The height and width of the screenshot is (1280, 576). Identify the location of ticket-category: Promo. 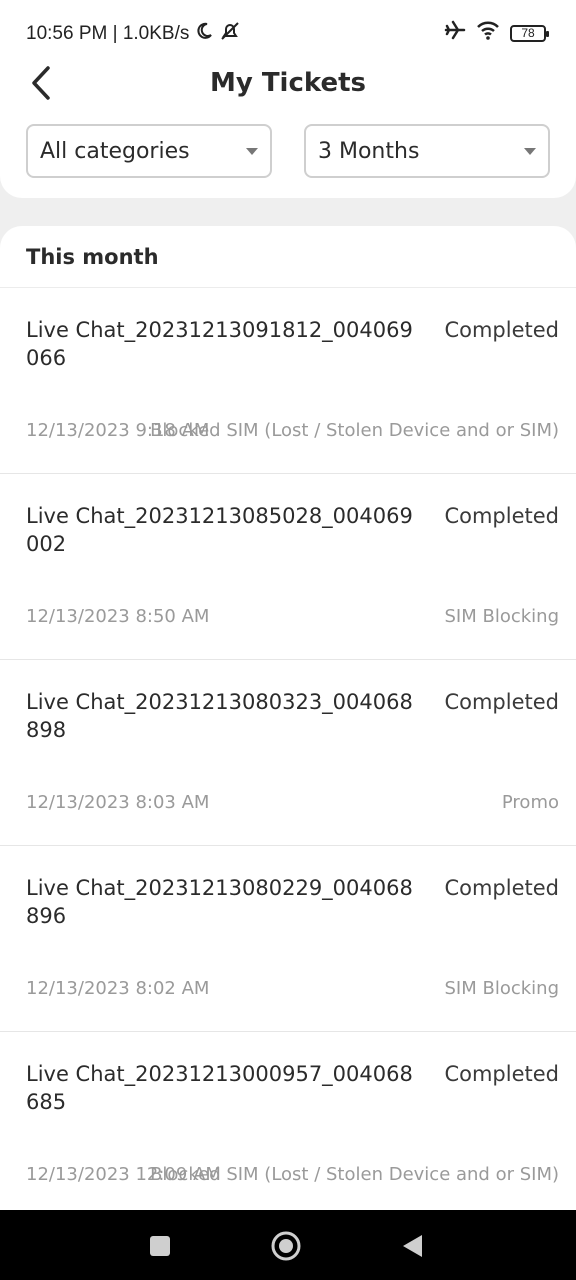
(530, 802).